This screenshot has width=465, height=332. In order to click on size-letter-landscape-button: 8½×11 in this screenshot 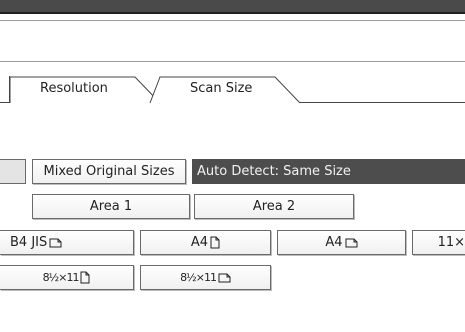, I will do `click(205, 277)`.